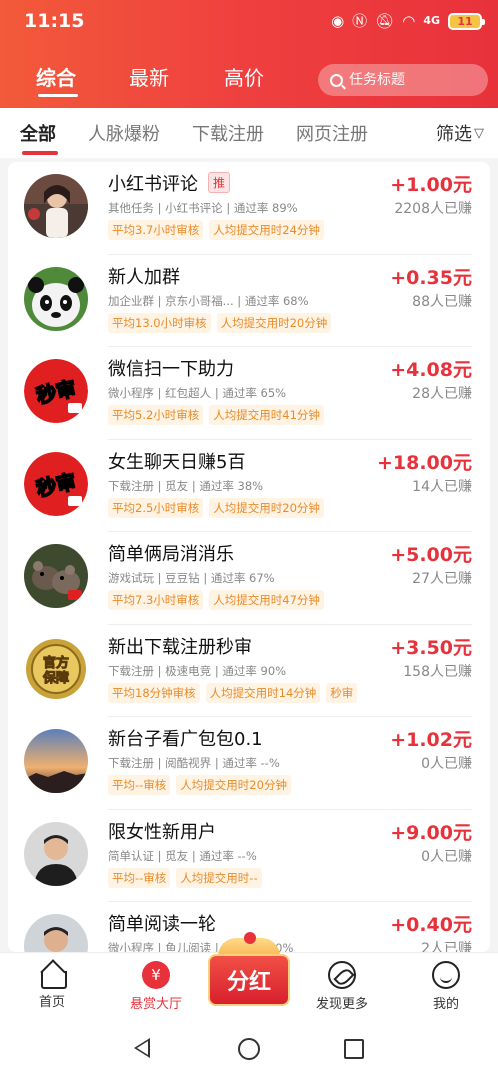 The image size is (498, 1080). Describe the element at coordinates (191, 578) in the screenshot. I see `task-meta: 游戏试玩 | 豆豆钻 | 通过率 67%` at that location.